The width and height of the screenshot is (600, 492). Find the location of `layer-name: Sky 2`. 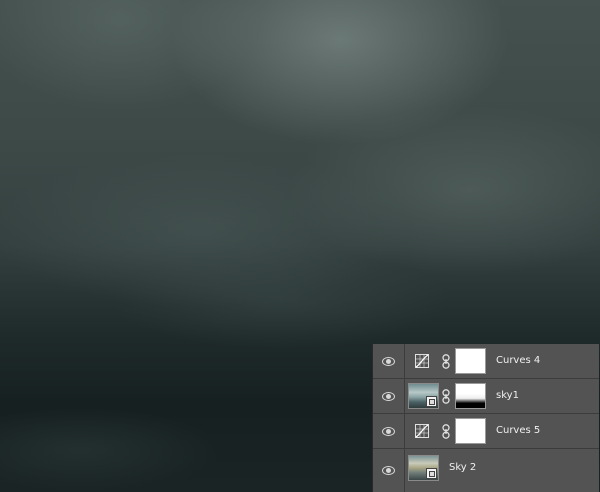

layer-name: Sky 2 is located at coordinates (463, 467).